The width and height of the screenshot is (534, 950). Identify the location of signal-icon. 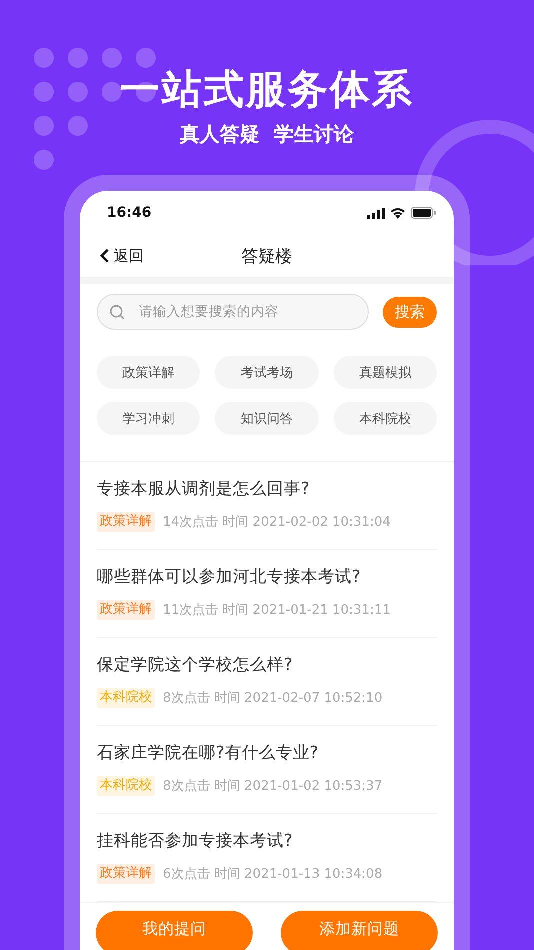
(376, 213).